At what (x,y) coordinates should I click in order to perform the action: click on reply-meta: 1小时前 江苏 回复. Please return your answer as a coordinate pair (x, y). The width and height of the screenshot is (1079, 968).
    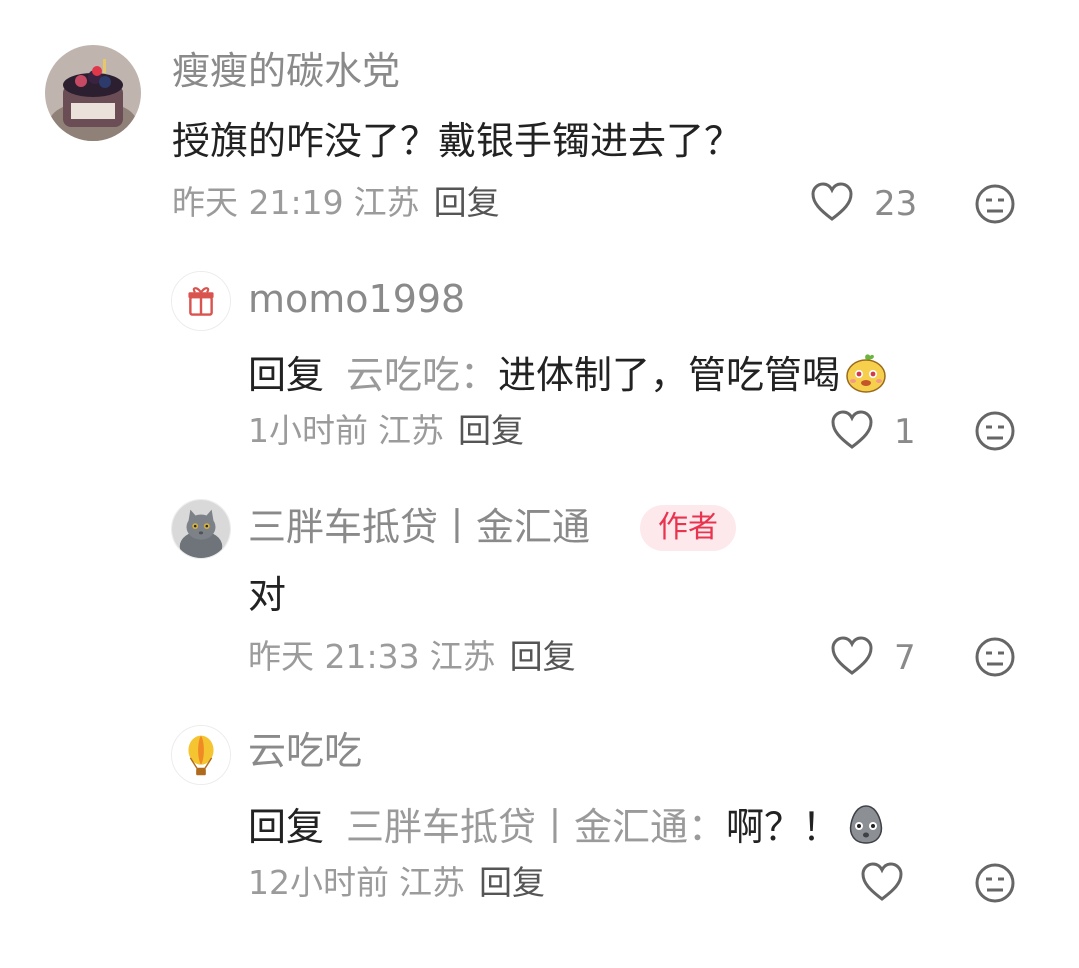
    Looking at the image, I should click on (386, 430).